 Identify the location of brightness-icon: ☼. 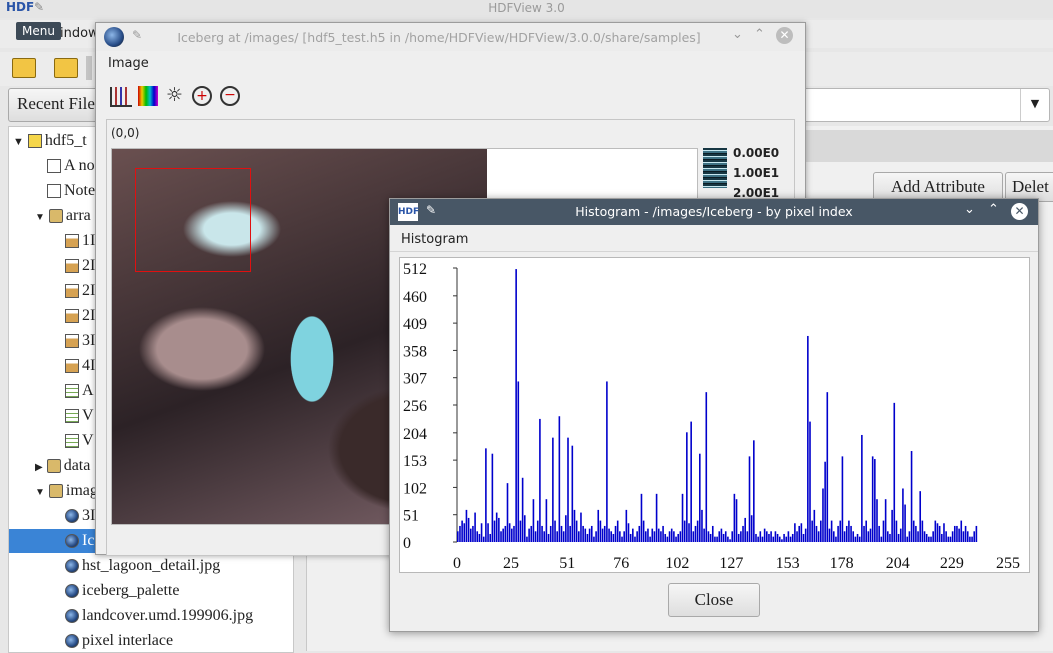
(174, 95).